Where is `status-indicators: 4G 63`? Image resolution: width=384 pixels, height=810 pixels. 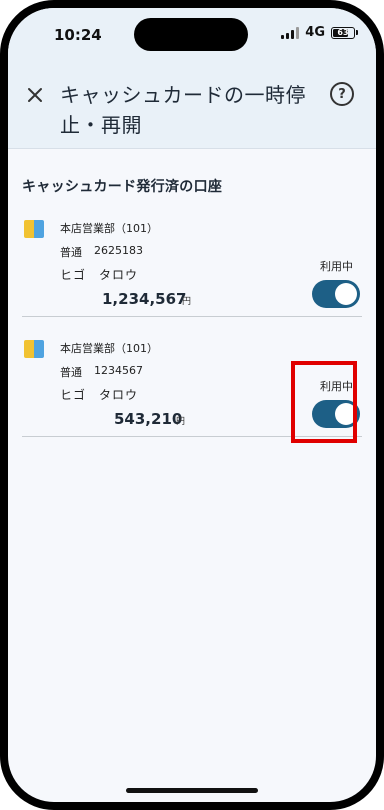 status-indicators: 4G 63 is located at coordinates (319, 32).